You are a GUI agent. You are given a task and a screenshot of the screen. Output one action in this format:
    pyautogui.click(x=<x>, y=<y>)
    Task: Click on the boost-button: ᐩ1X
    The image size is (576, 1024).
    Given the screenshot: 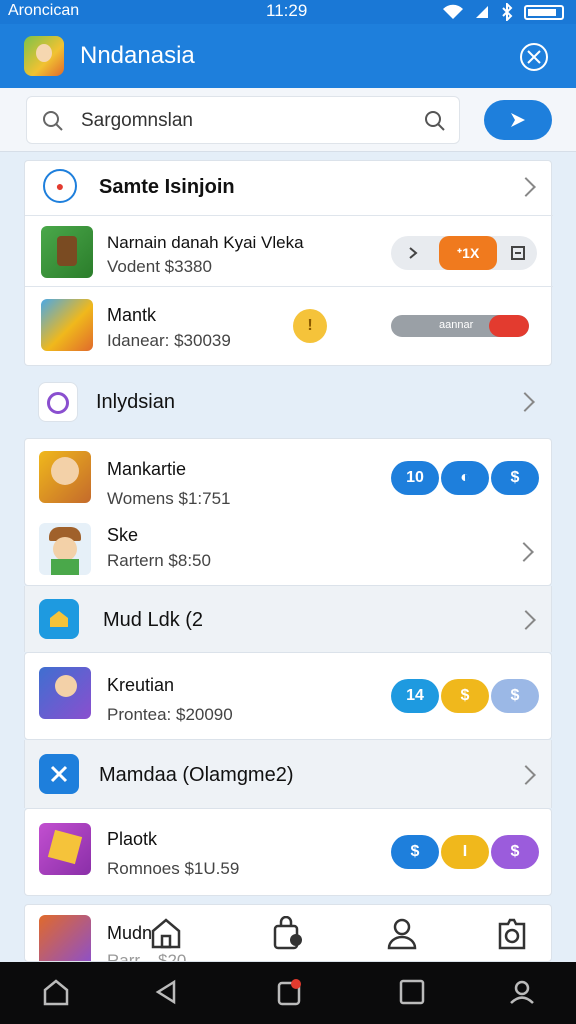 What is the action you would take?
    pyautogui.click(x=468, y=253)
    